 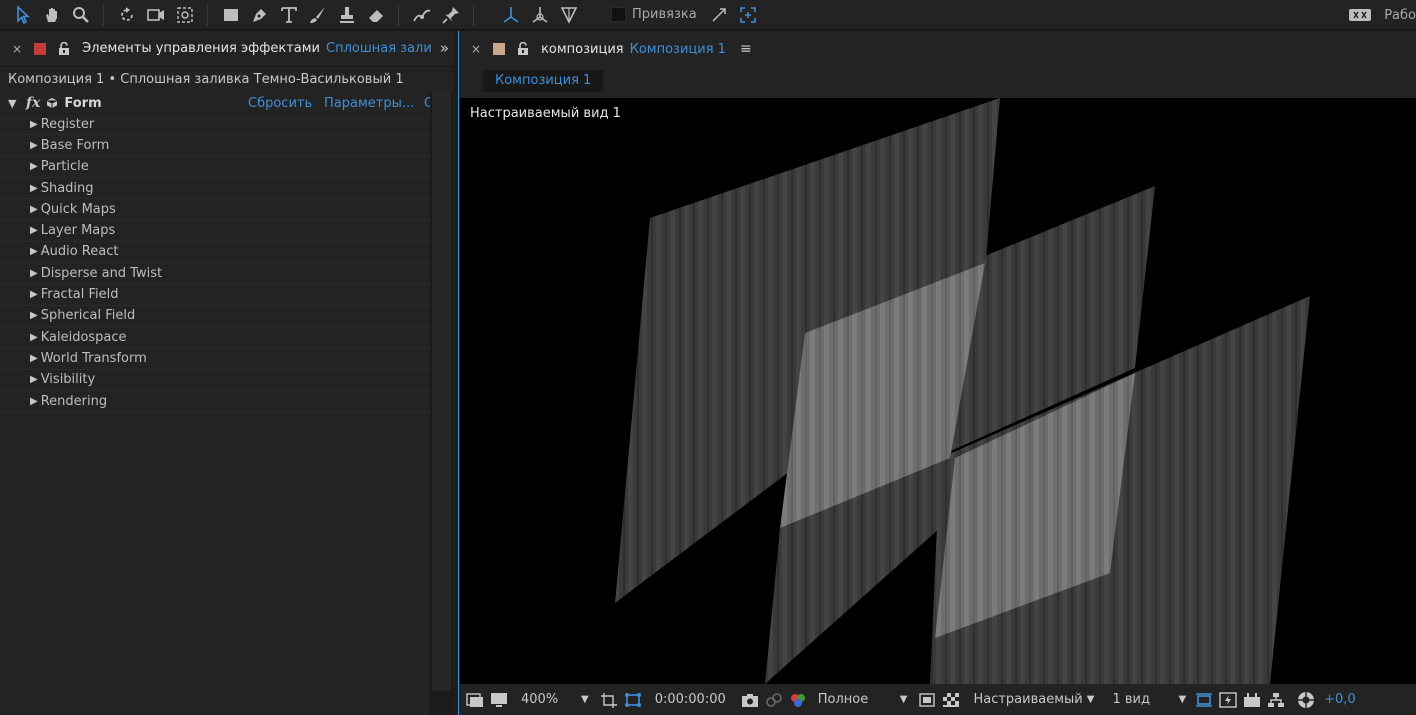 I want to click on rectangle-tool-icon, so click(x=230, y=15).